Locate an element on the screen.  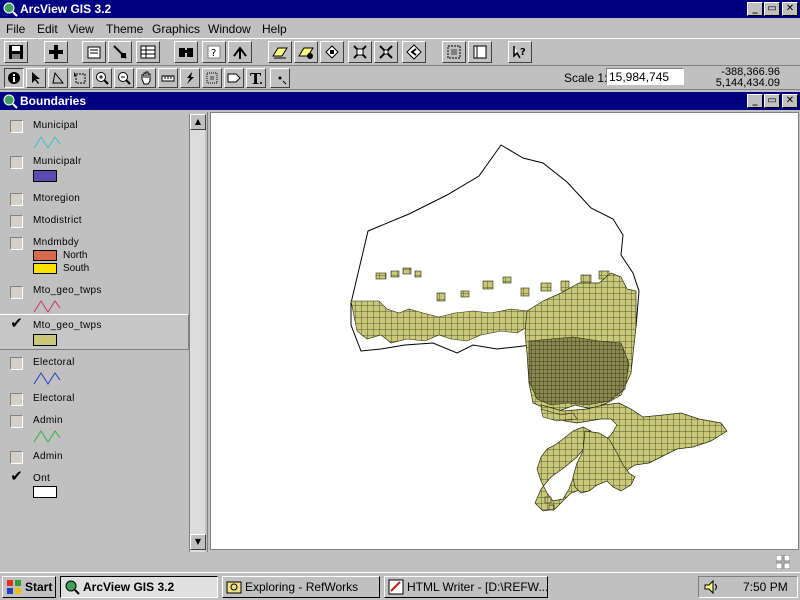
theme-mto-geo-twps-fill: ✔ Mto_geo_twps is located at coordinates (94, 332).